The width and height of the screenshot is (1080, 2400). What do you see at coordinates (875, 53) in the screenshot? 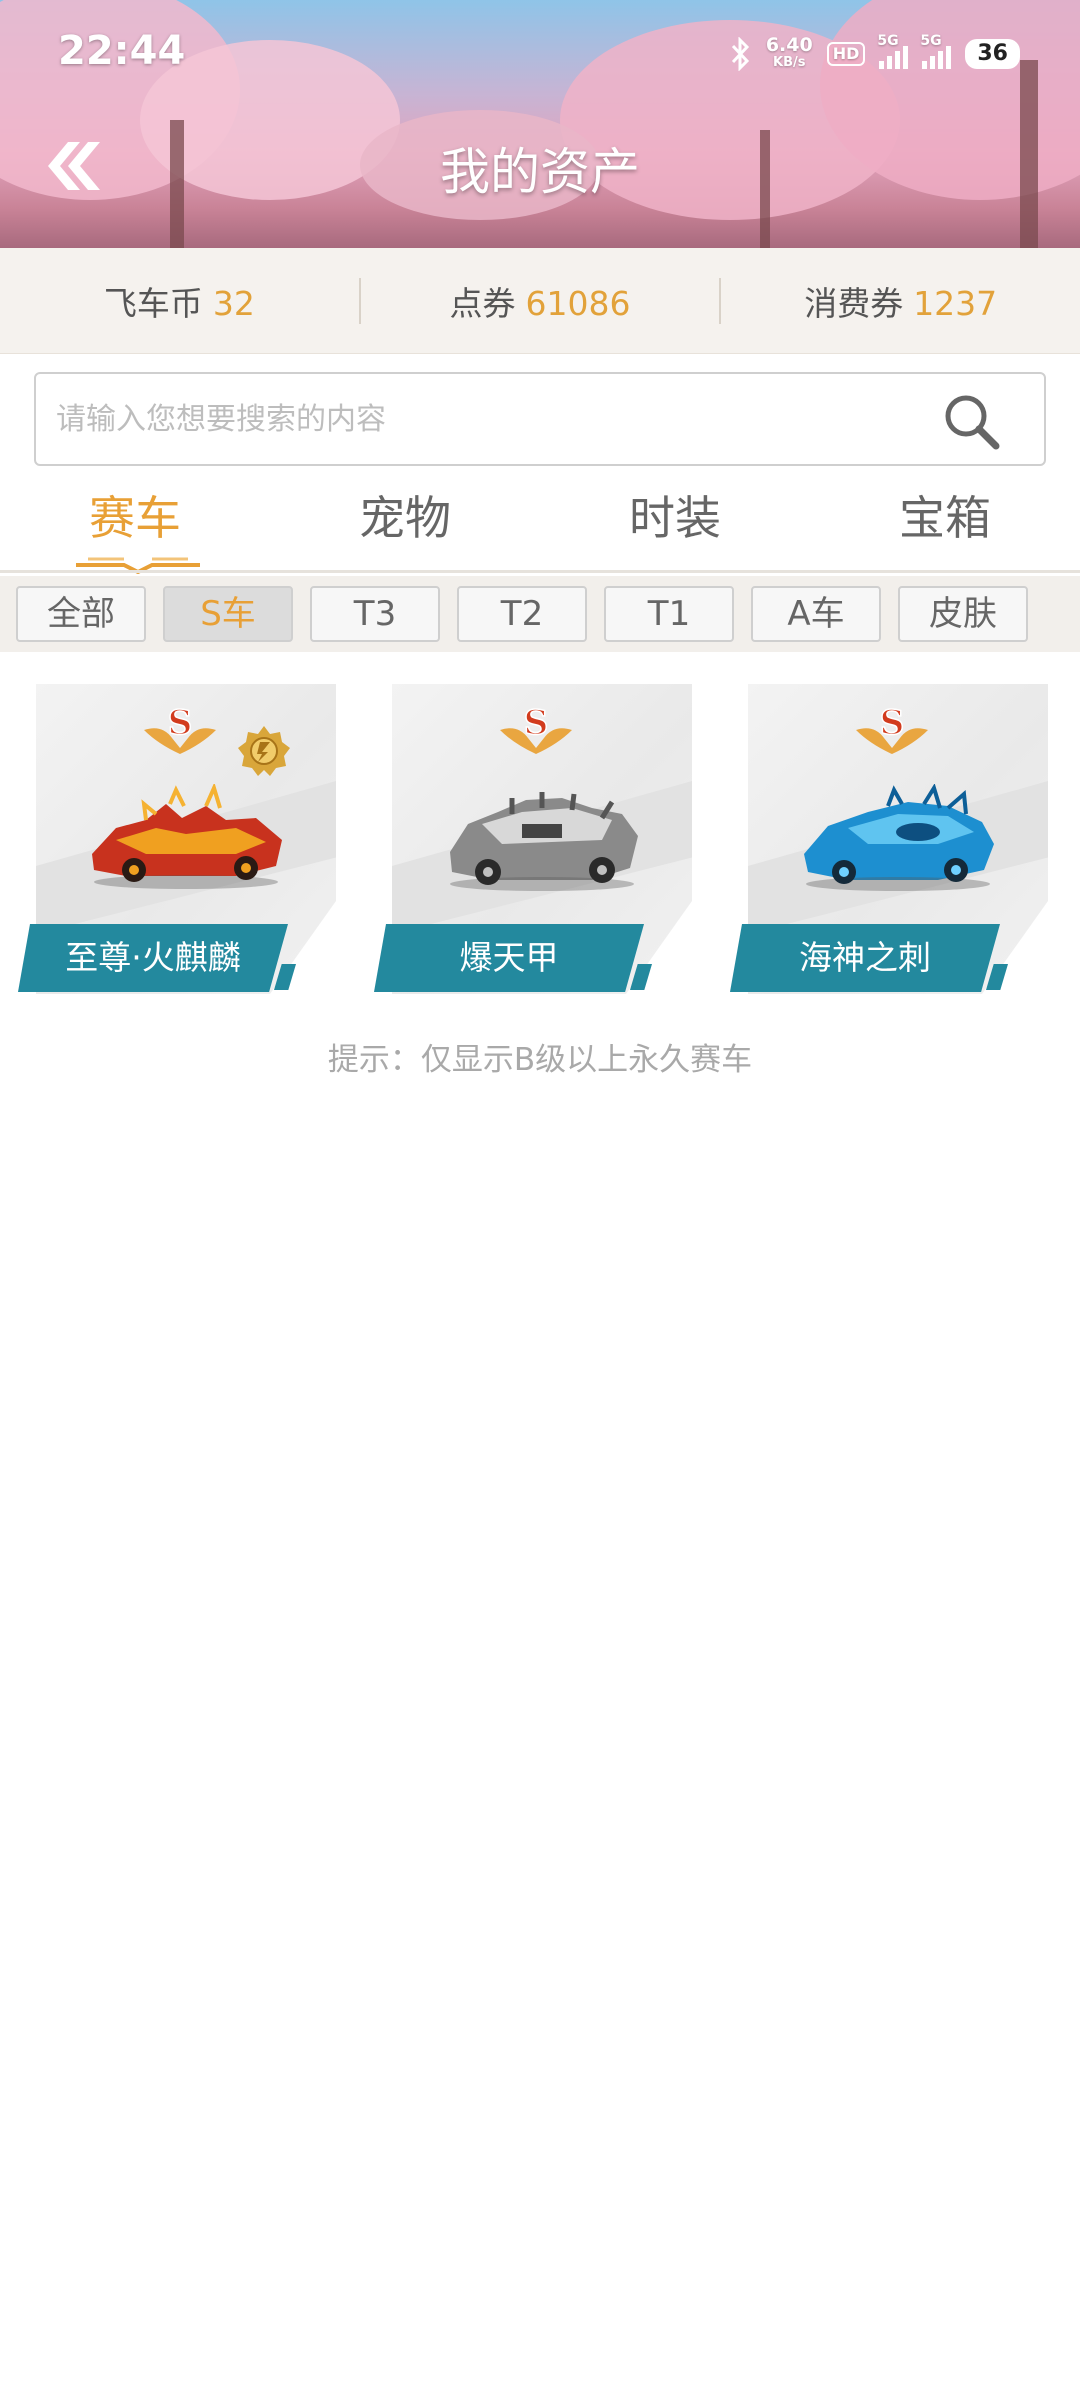
I see `status-icons: 6.40 KB/s HD 5G 5G 36` at bounding box center [875, 53].